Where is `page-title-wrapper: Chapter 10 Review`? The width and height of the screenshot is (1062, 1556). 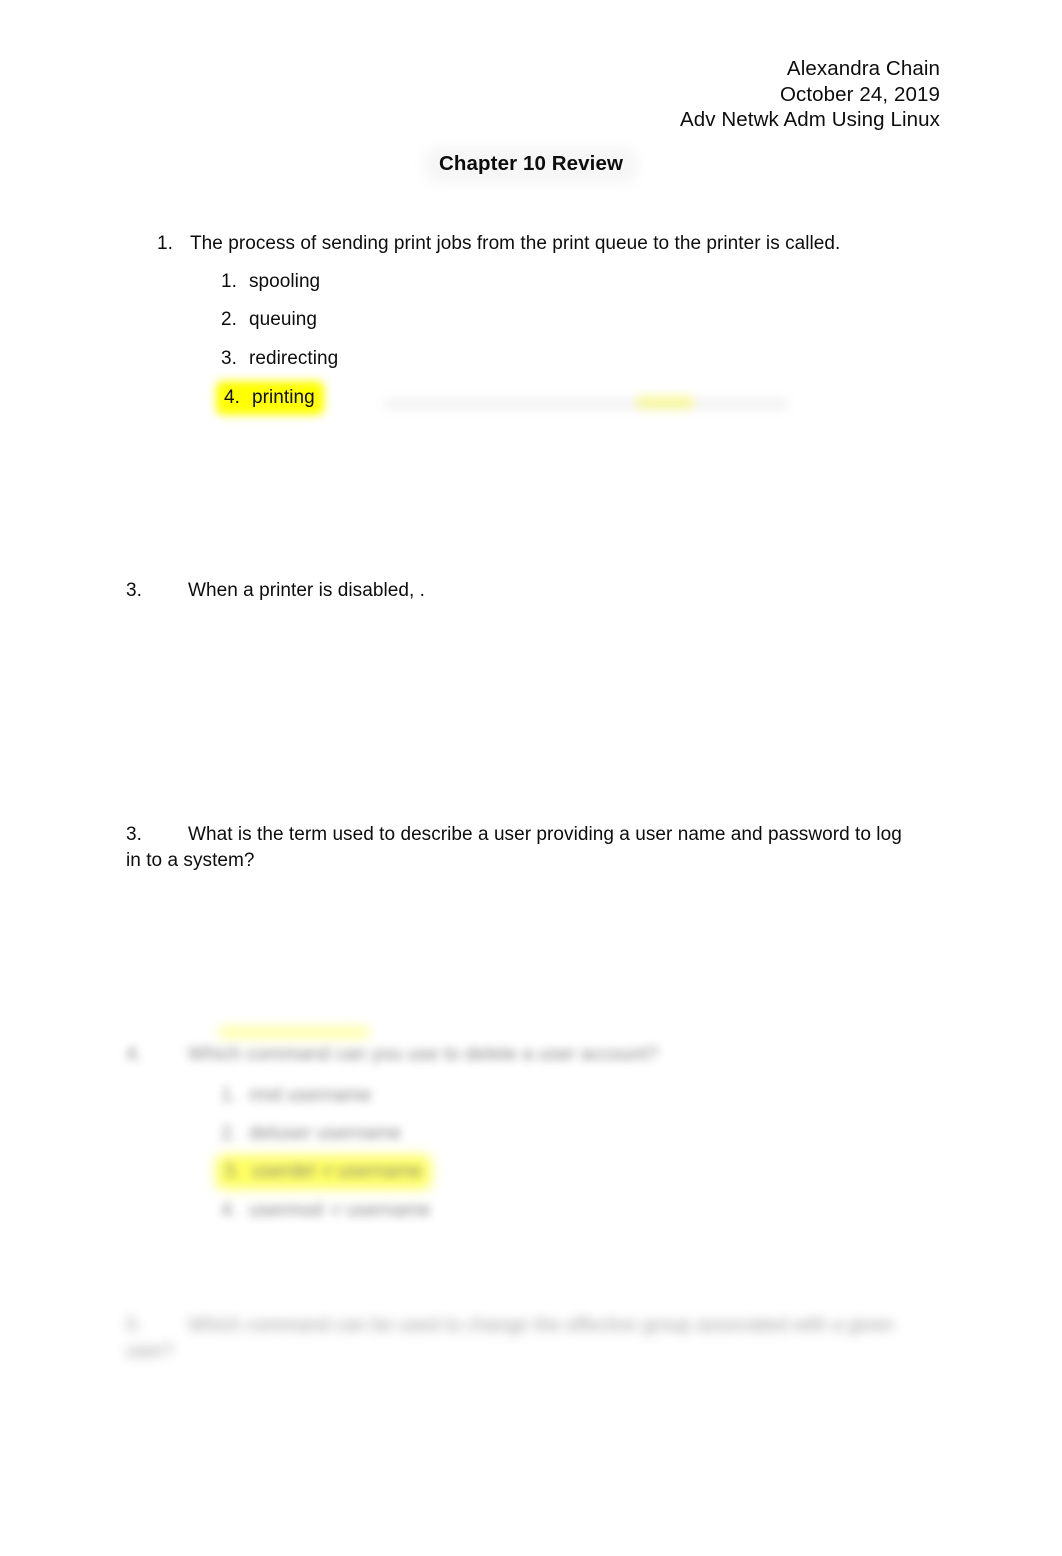 page-title-wrapper: Chapter 10 Review is located at coordinates (531, 165).